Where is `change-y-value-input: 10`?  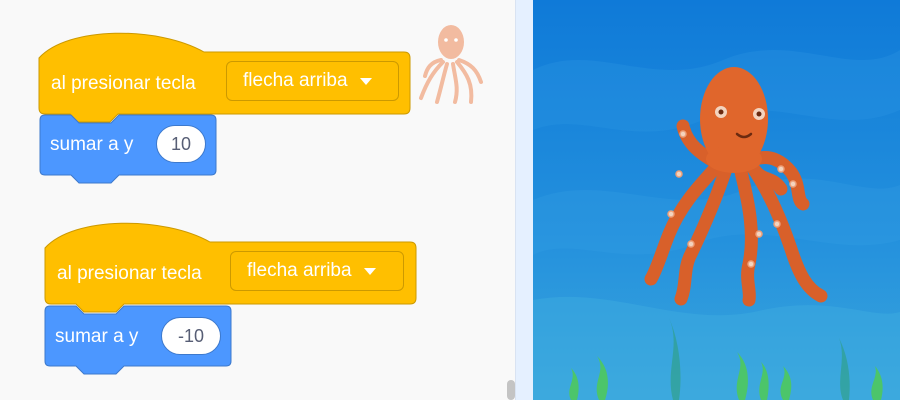 change-y-value-input: 10 is located at coordinates (181, 144).